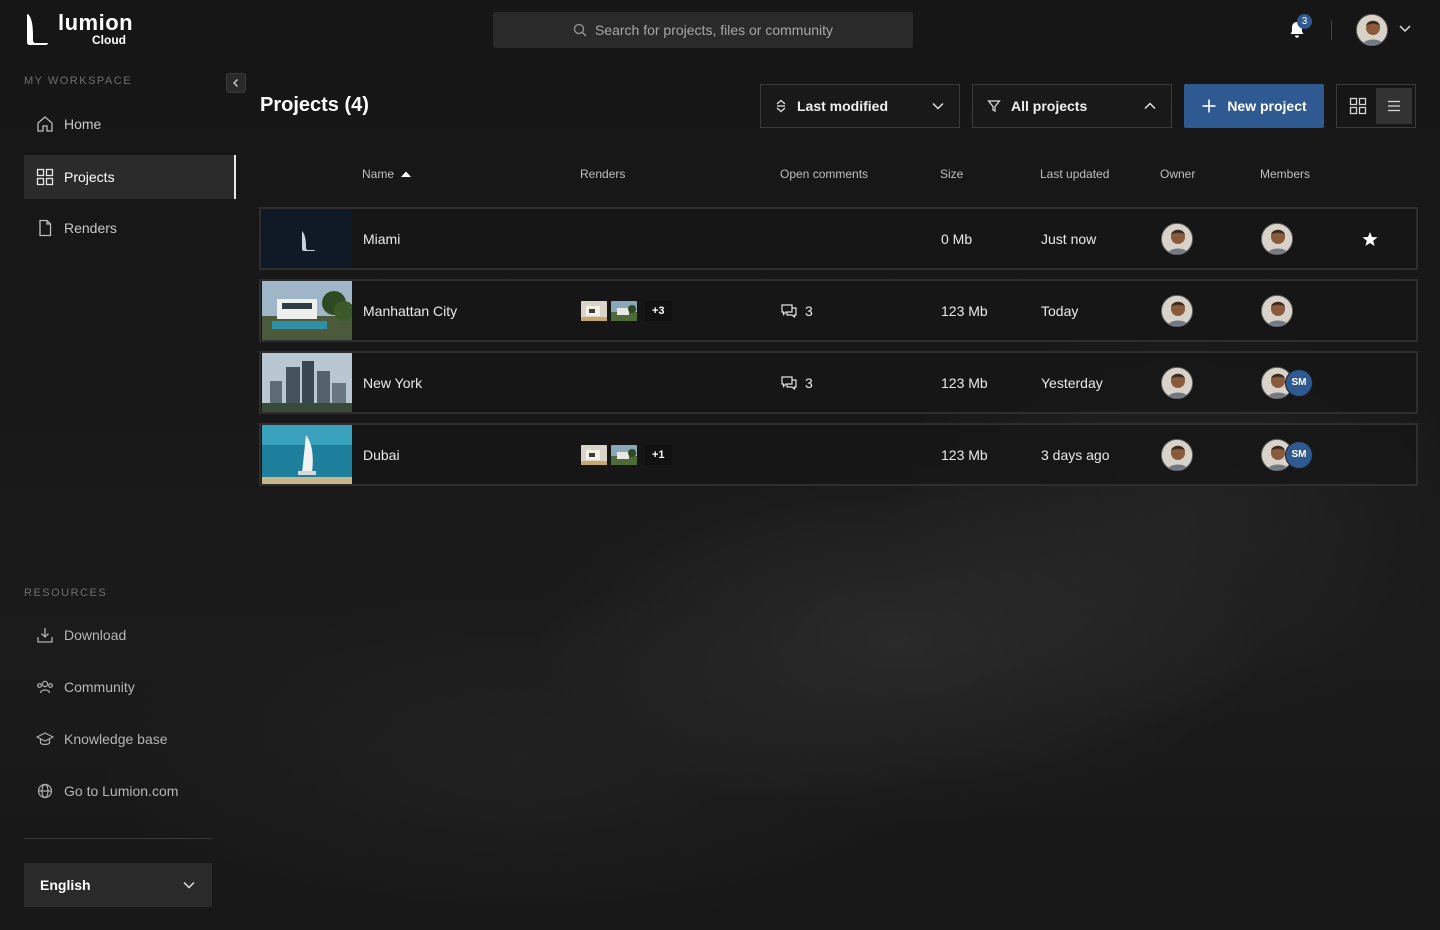 The image size is (1440, 930). Describe the element at coordinates (658, 454) in the screenshot. I see `renders-more-count: +1` at that location.